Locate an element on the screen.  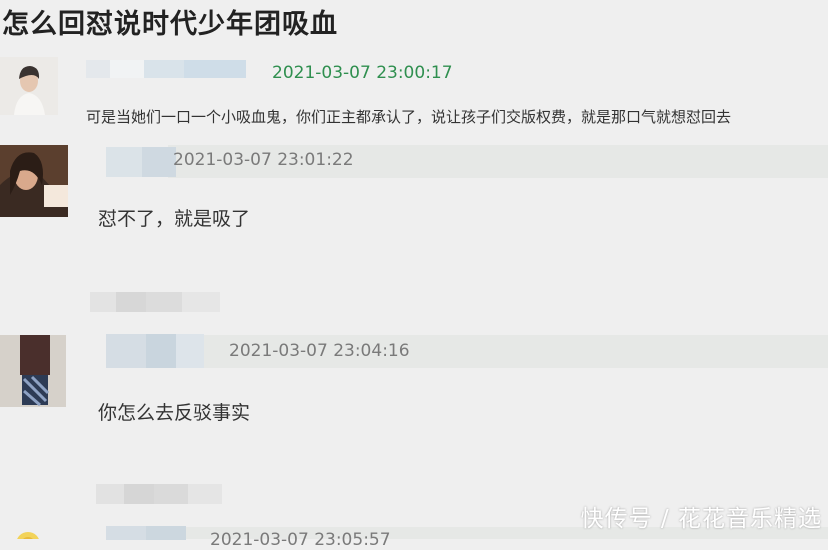
page-title: 怎么回怼说时代少年团吸血 is located at coordinates (170, 24).